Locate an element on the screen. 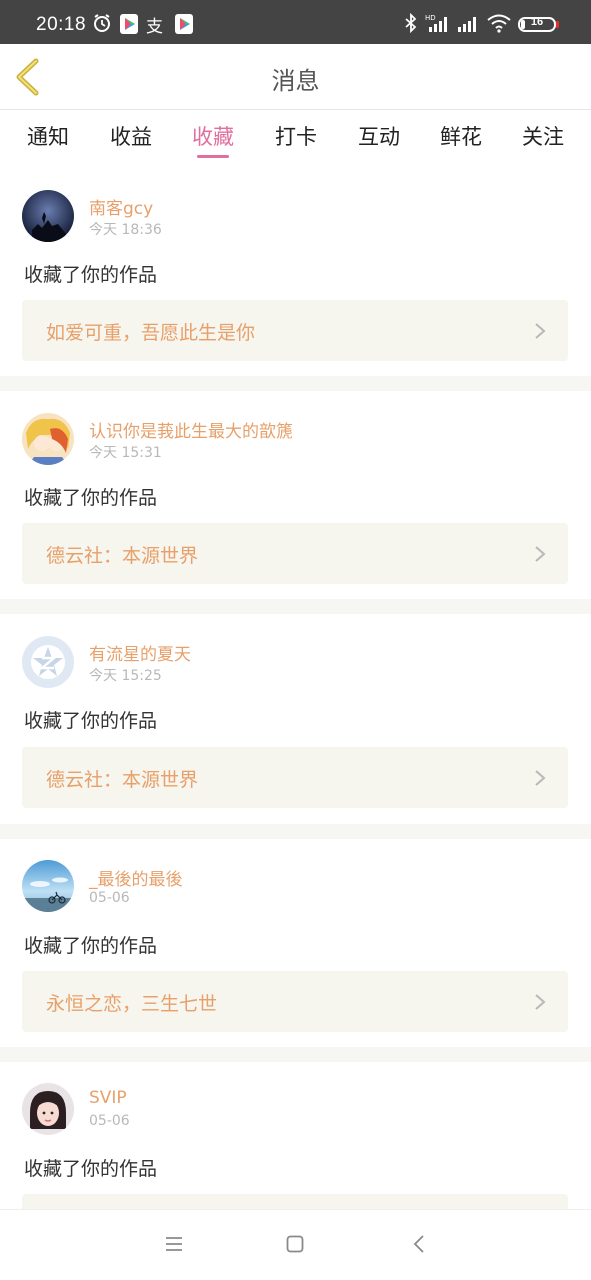  tab-bar: 通知 收益 收藏 打卡 互动 鲜花 关注 is located at coordinates (295, 139).